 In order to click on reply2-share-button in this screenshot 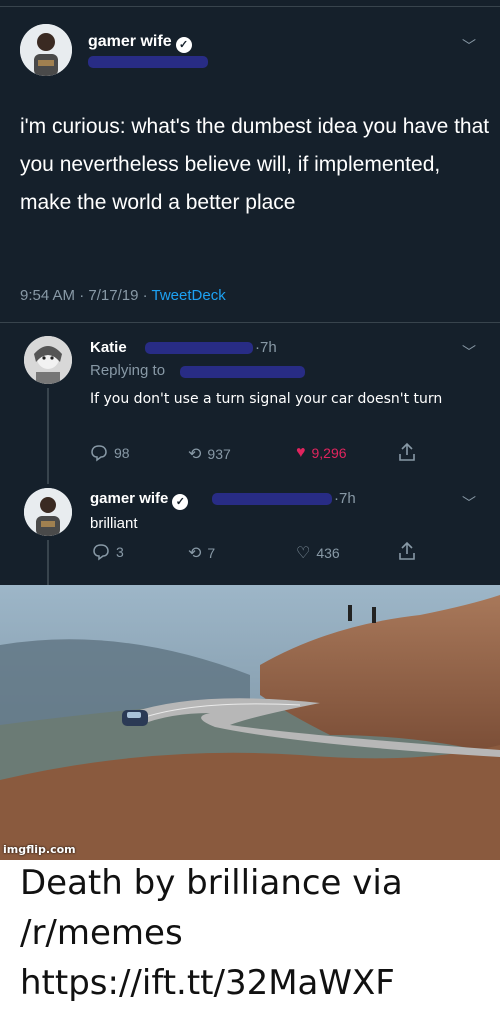, I will do `click(407, 551)`.